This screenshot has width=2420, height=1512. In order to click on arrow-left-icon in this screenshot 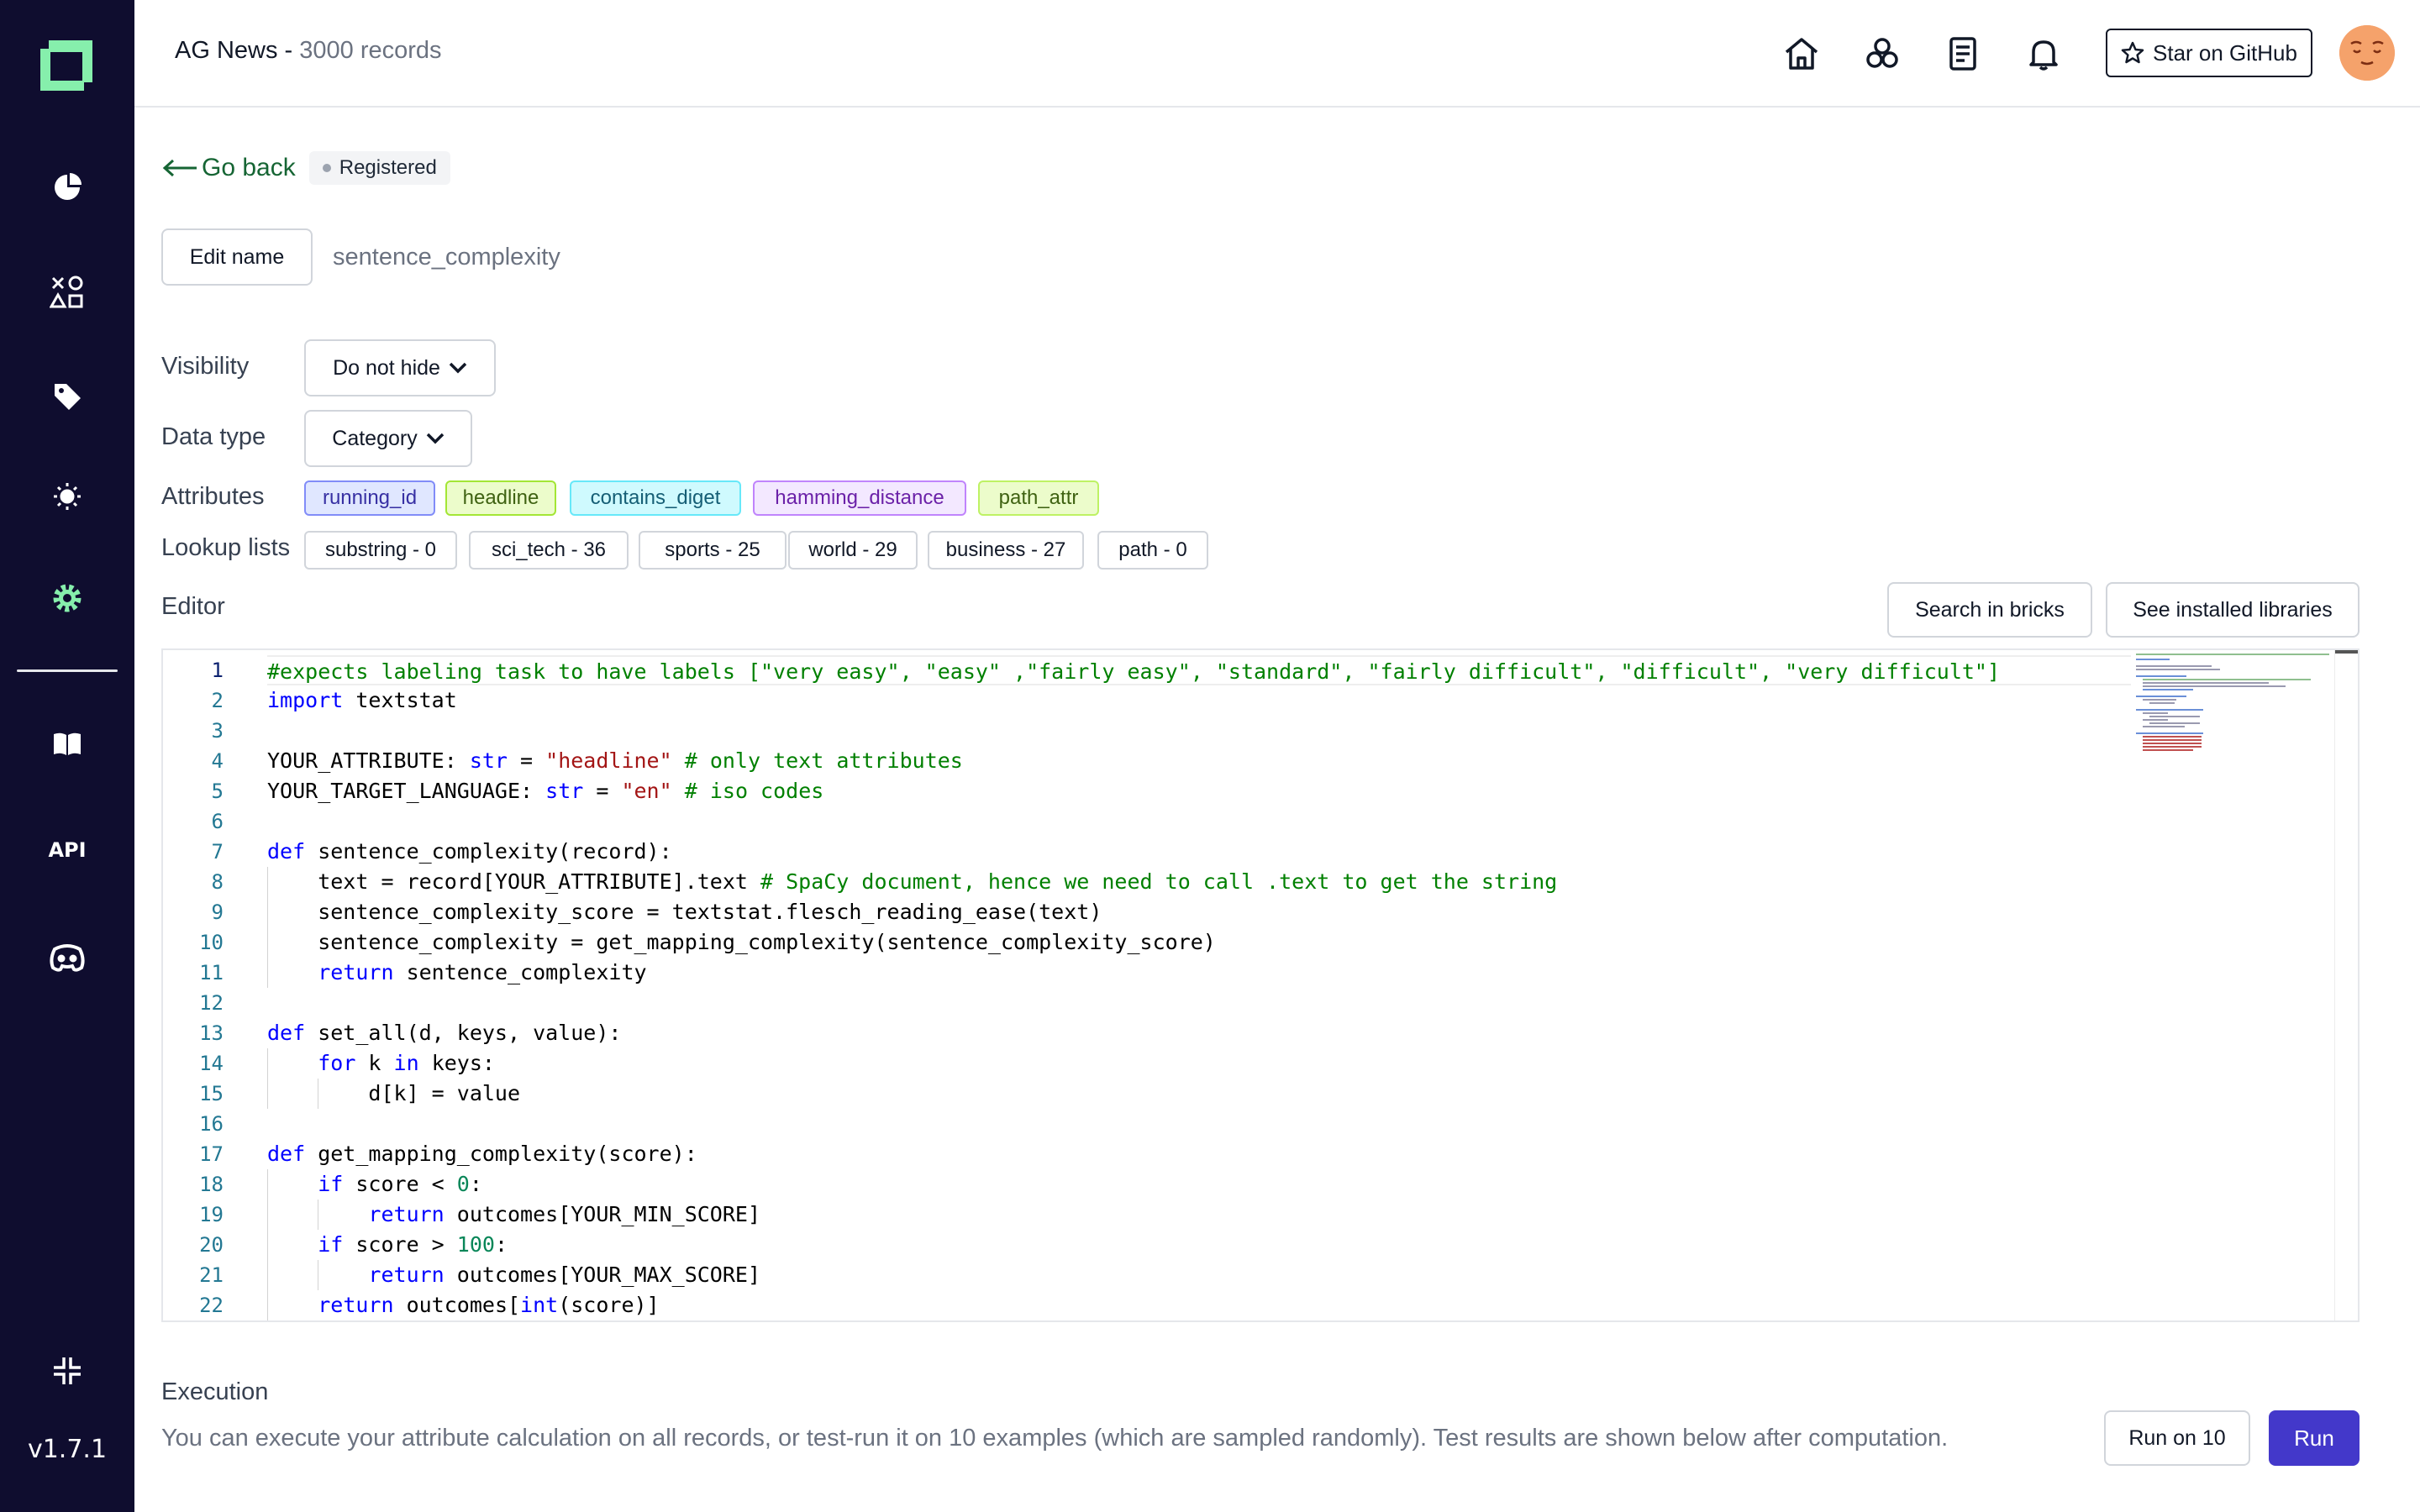, I will do `click(180, 168)`.